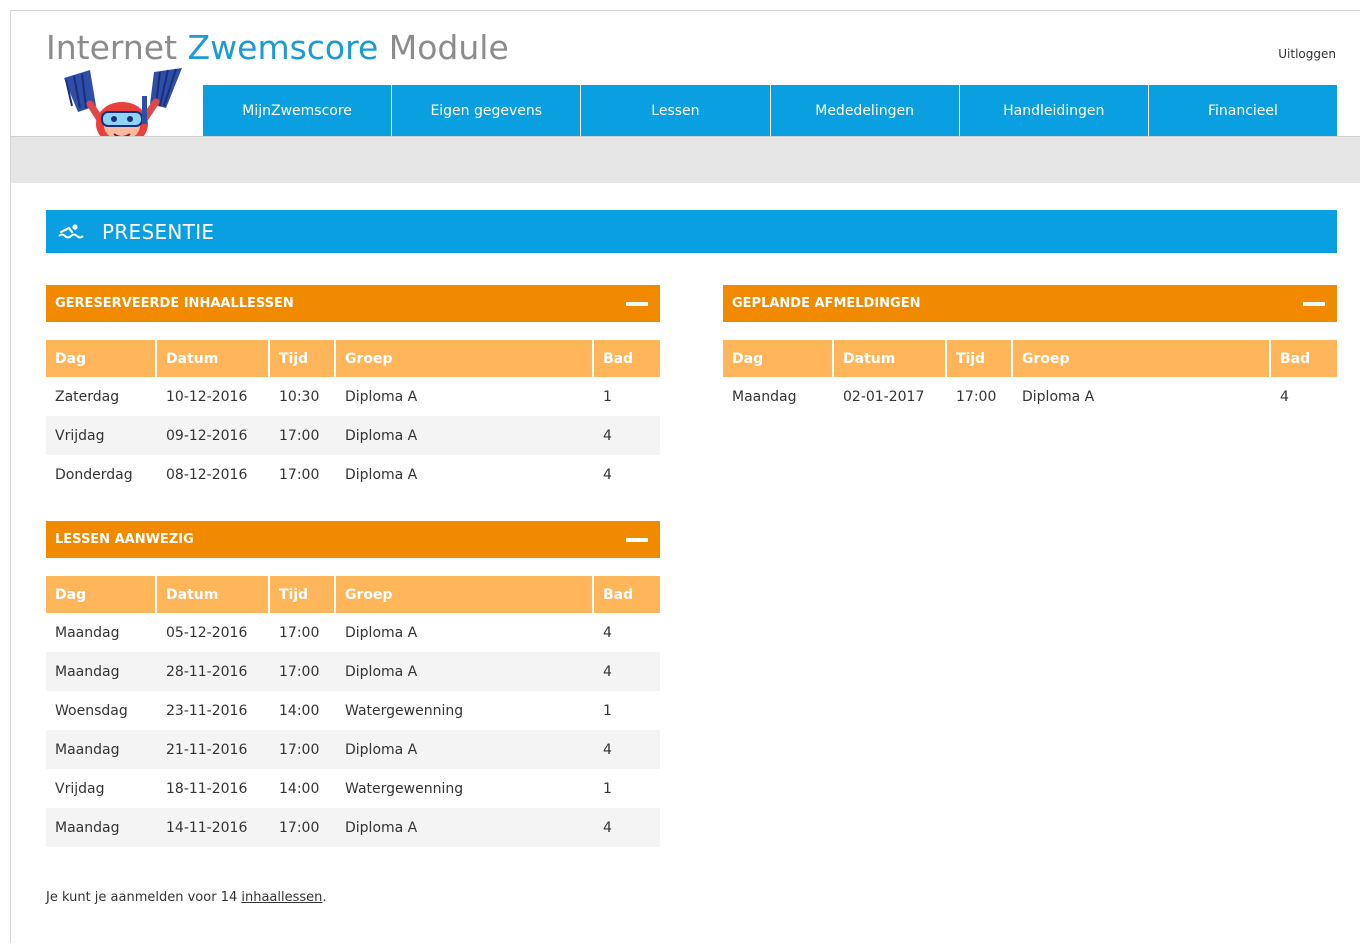 The height and width of the screenshot is (943, 1360). What do you see at coordinates (1054, 110) in the screenshot?
I see `nav-item-handleidingen: Handleidingen` at bounding box center [1054, 110].